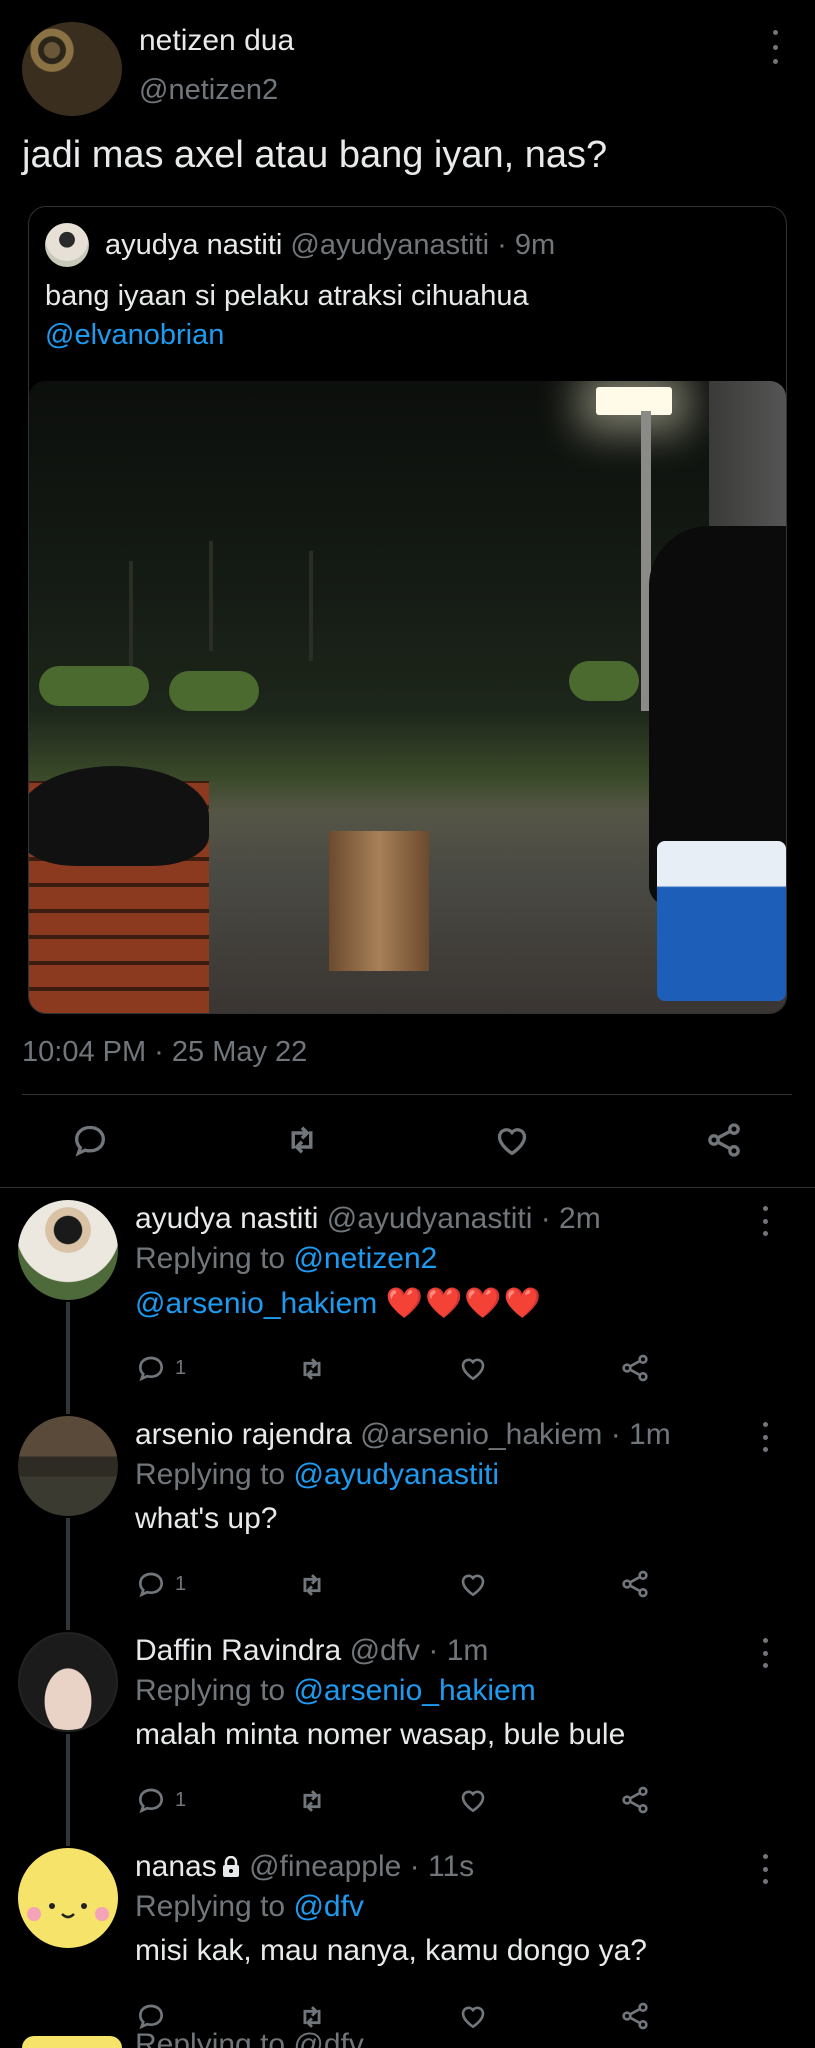  What do you see at coordinates (119, 816) in the screenshot?
I see `pot-shape` at bounding box center [119, 816].